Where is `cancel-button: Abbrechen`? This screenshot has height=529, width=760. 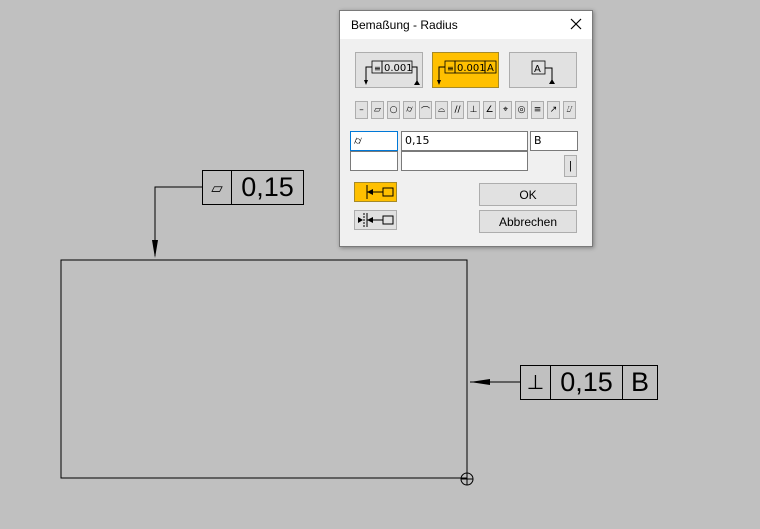 cancel-button: Abbrechen is located at coordinates (528, 221).